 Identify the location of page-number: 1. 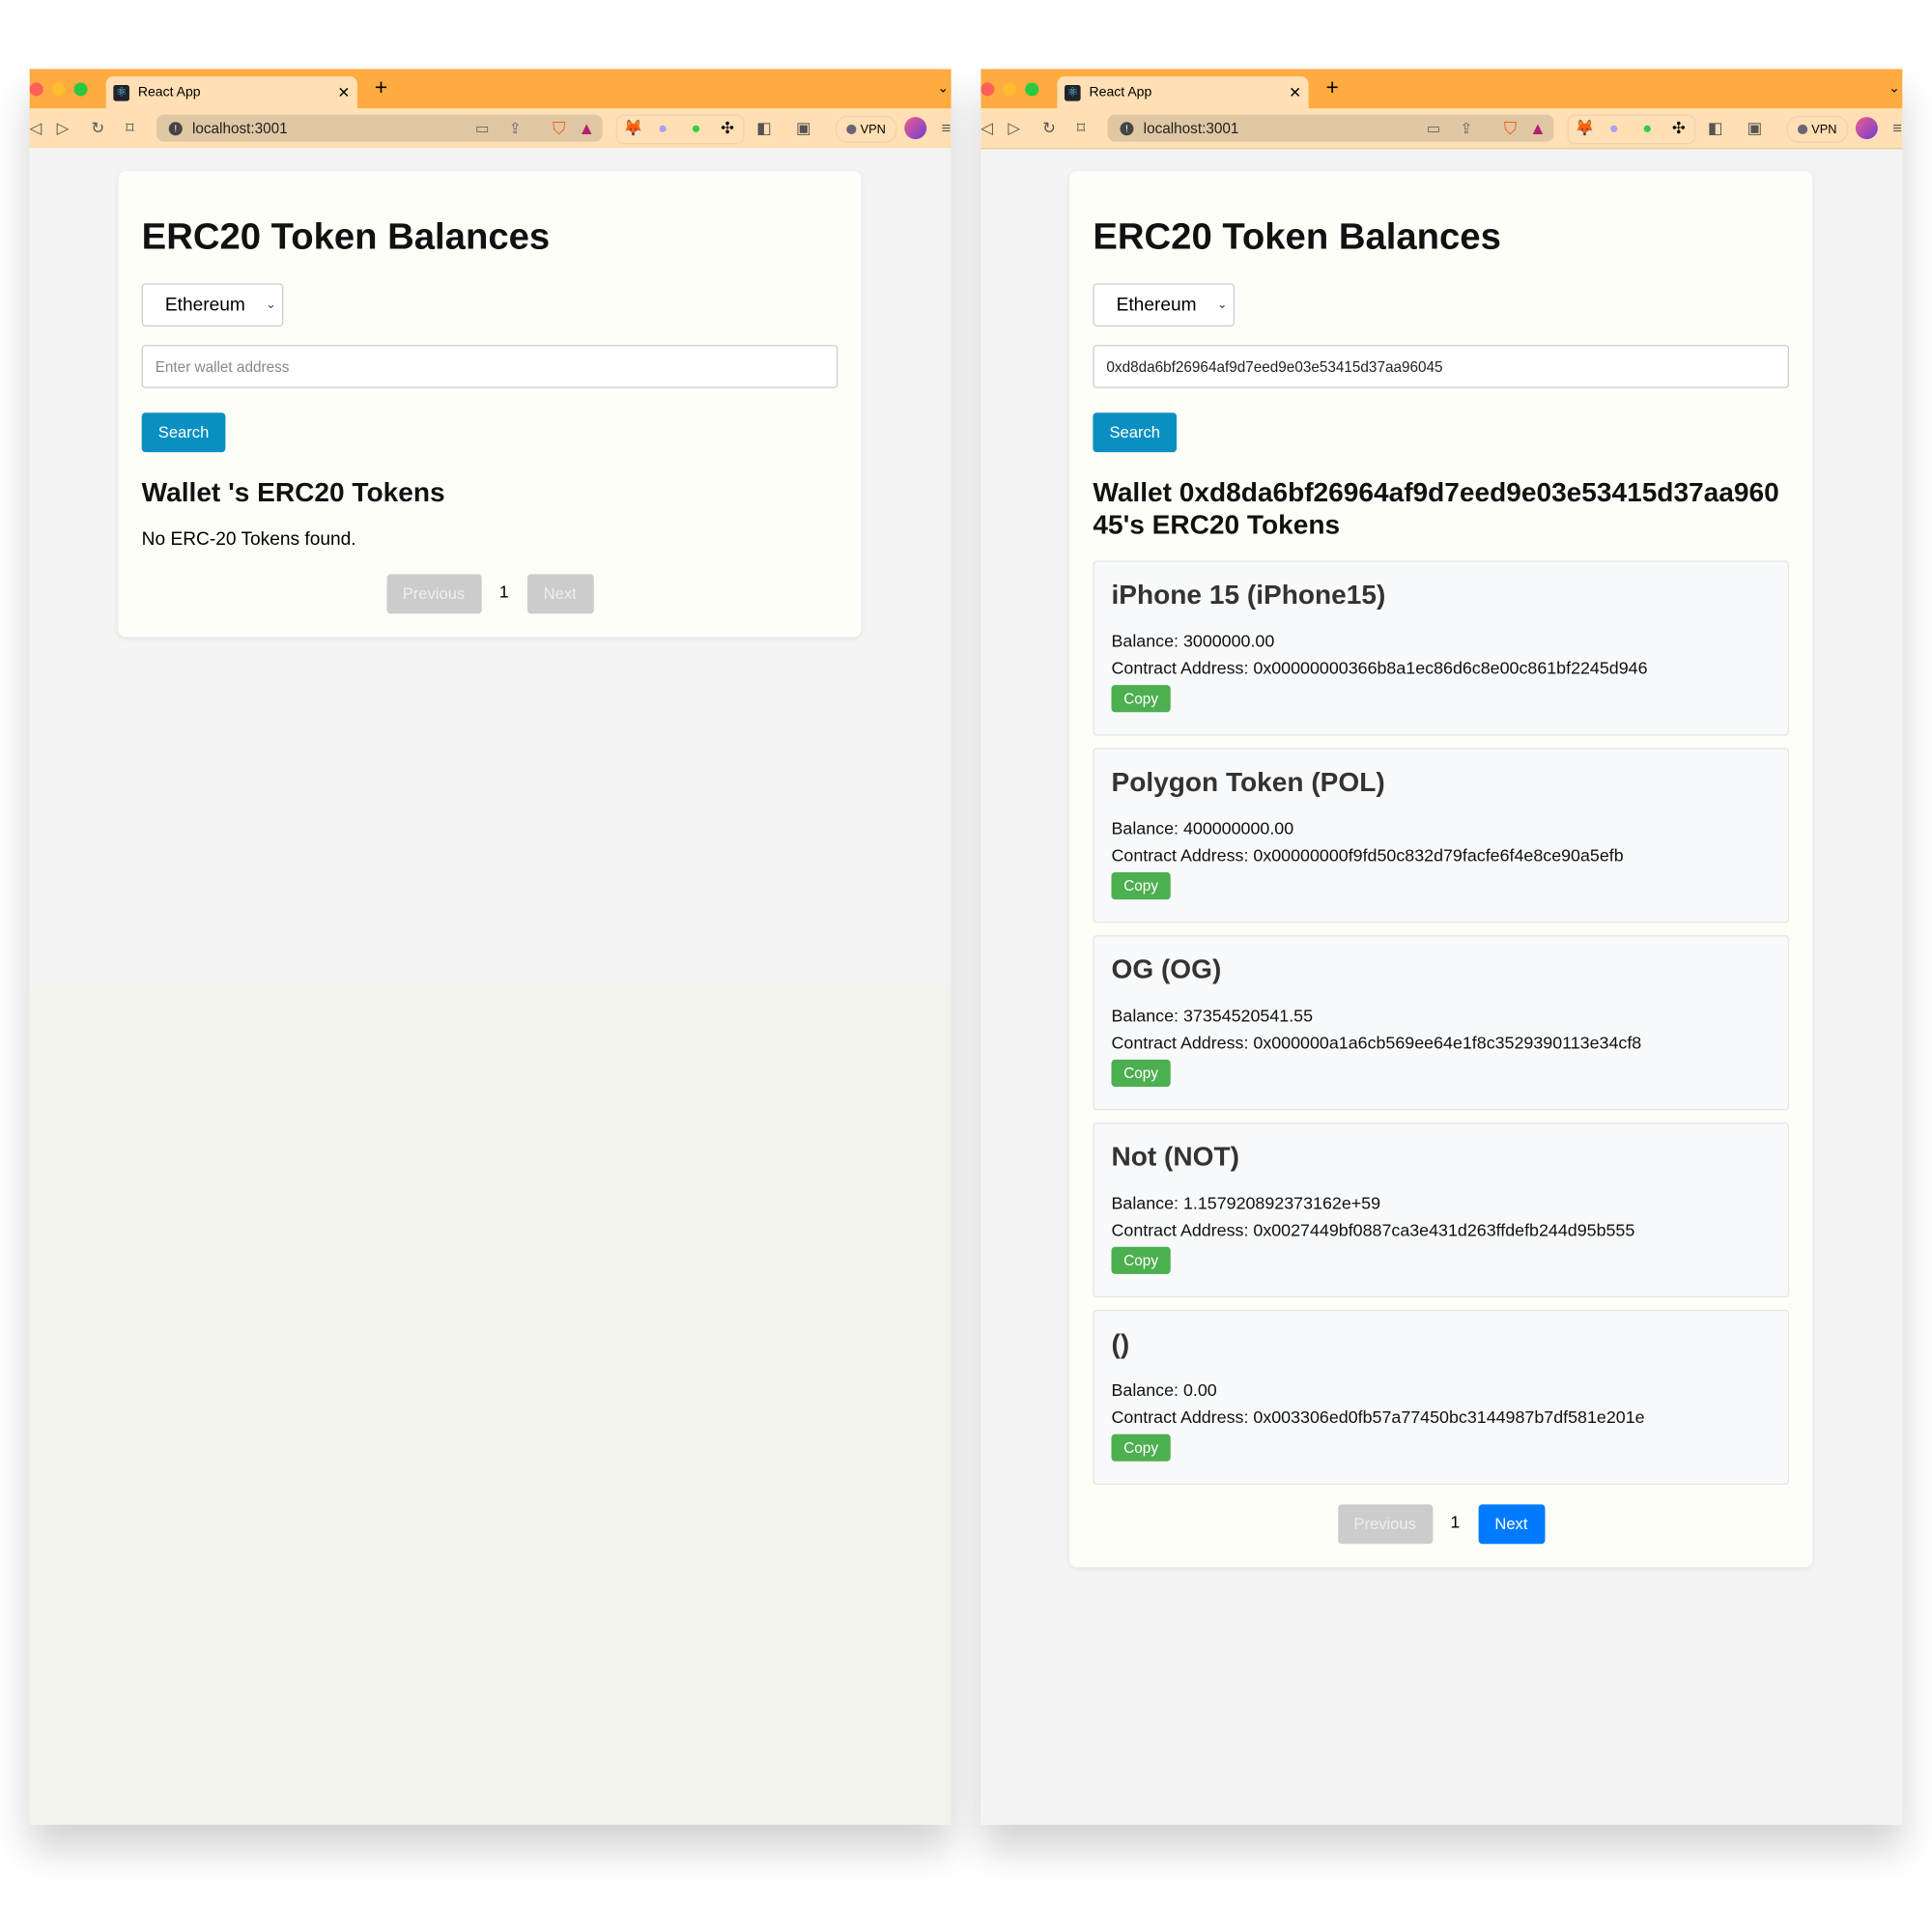
(503, 592).